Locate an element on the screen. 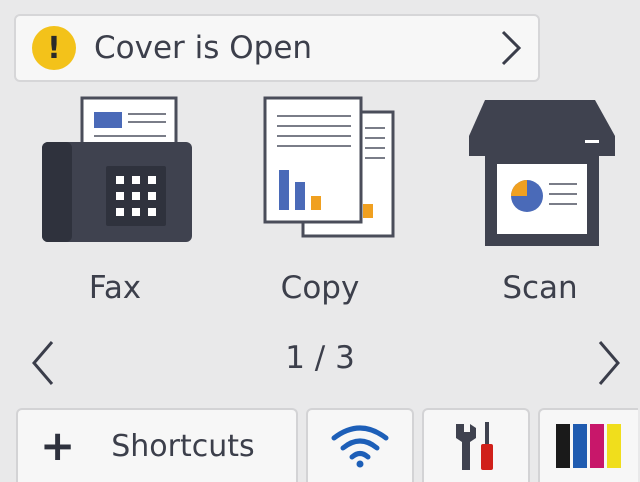 The height and width of the screenshot is (482, 640). fax-label: Fax is located at coordinates (115, 288).